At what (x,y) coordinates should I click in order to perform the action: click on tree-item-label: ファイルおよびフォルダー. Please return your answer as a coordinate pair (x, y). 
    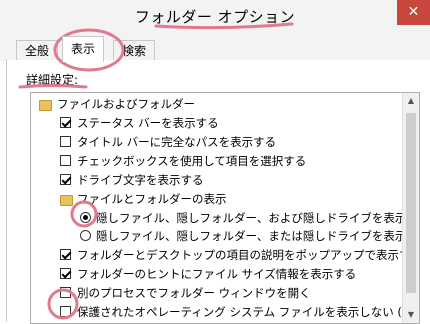
    Looking at the image, I should click on (126, 104).